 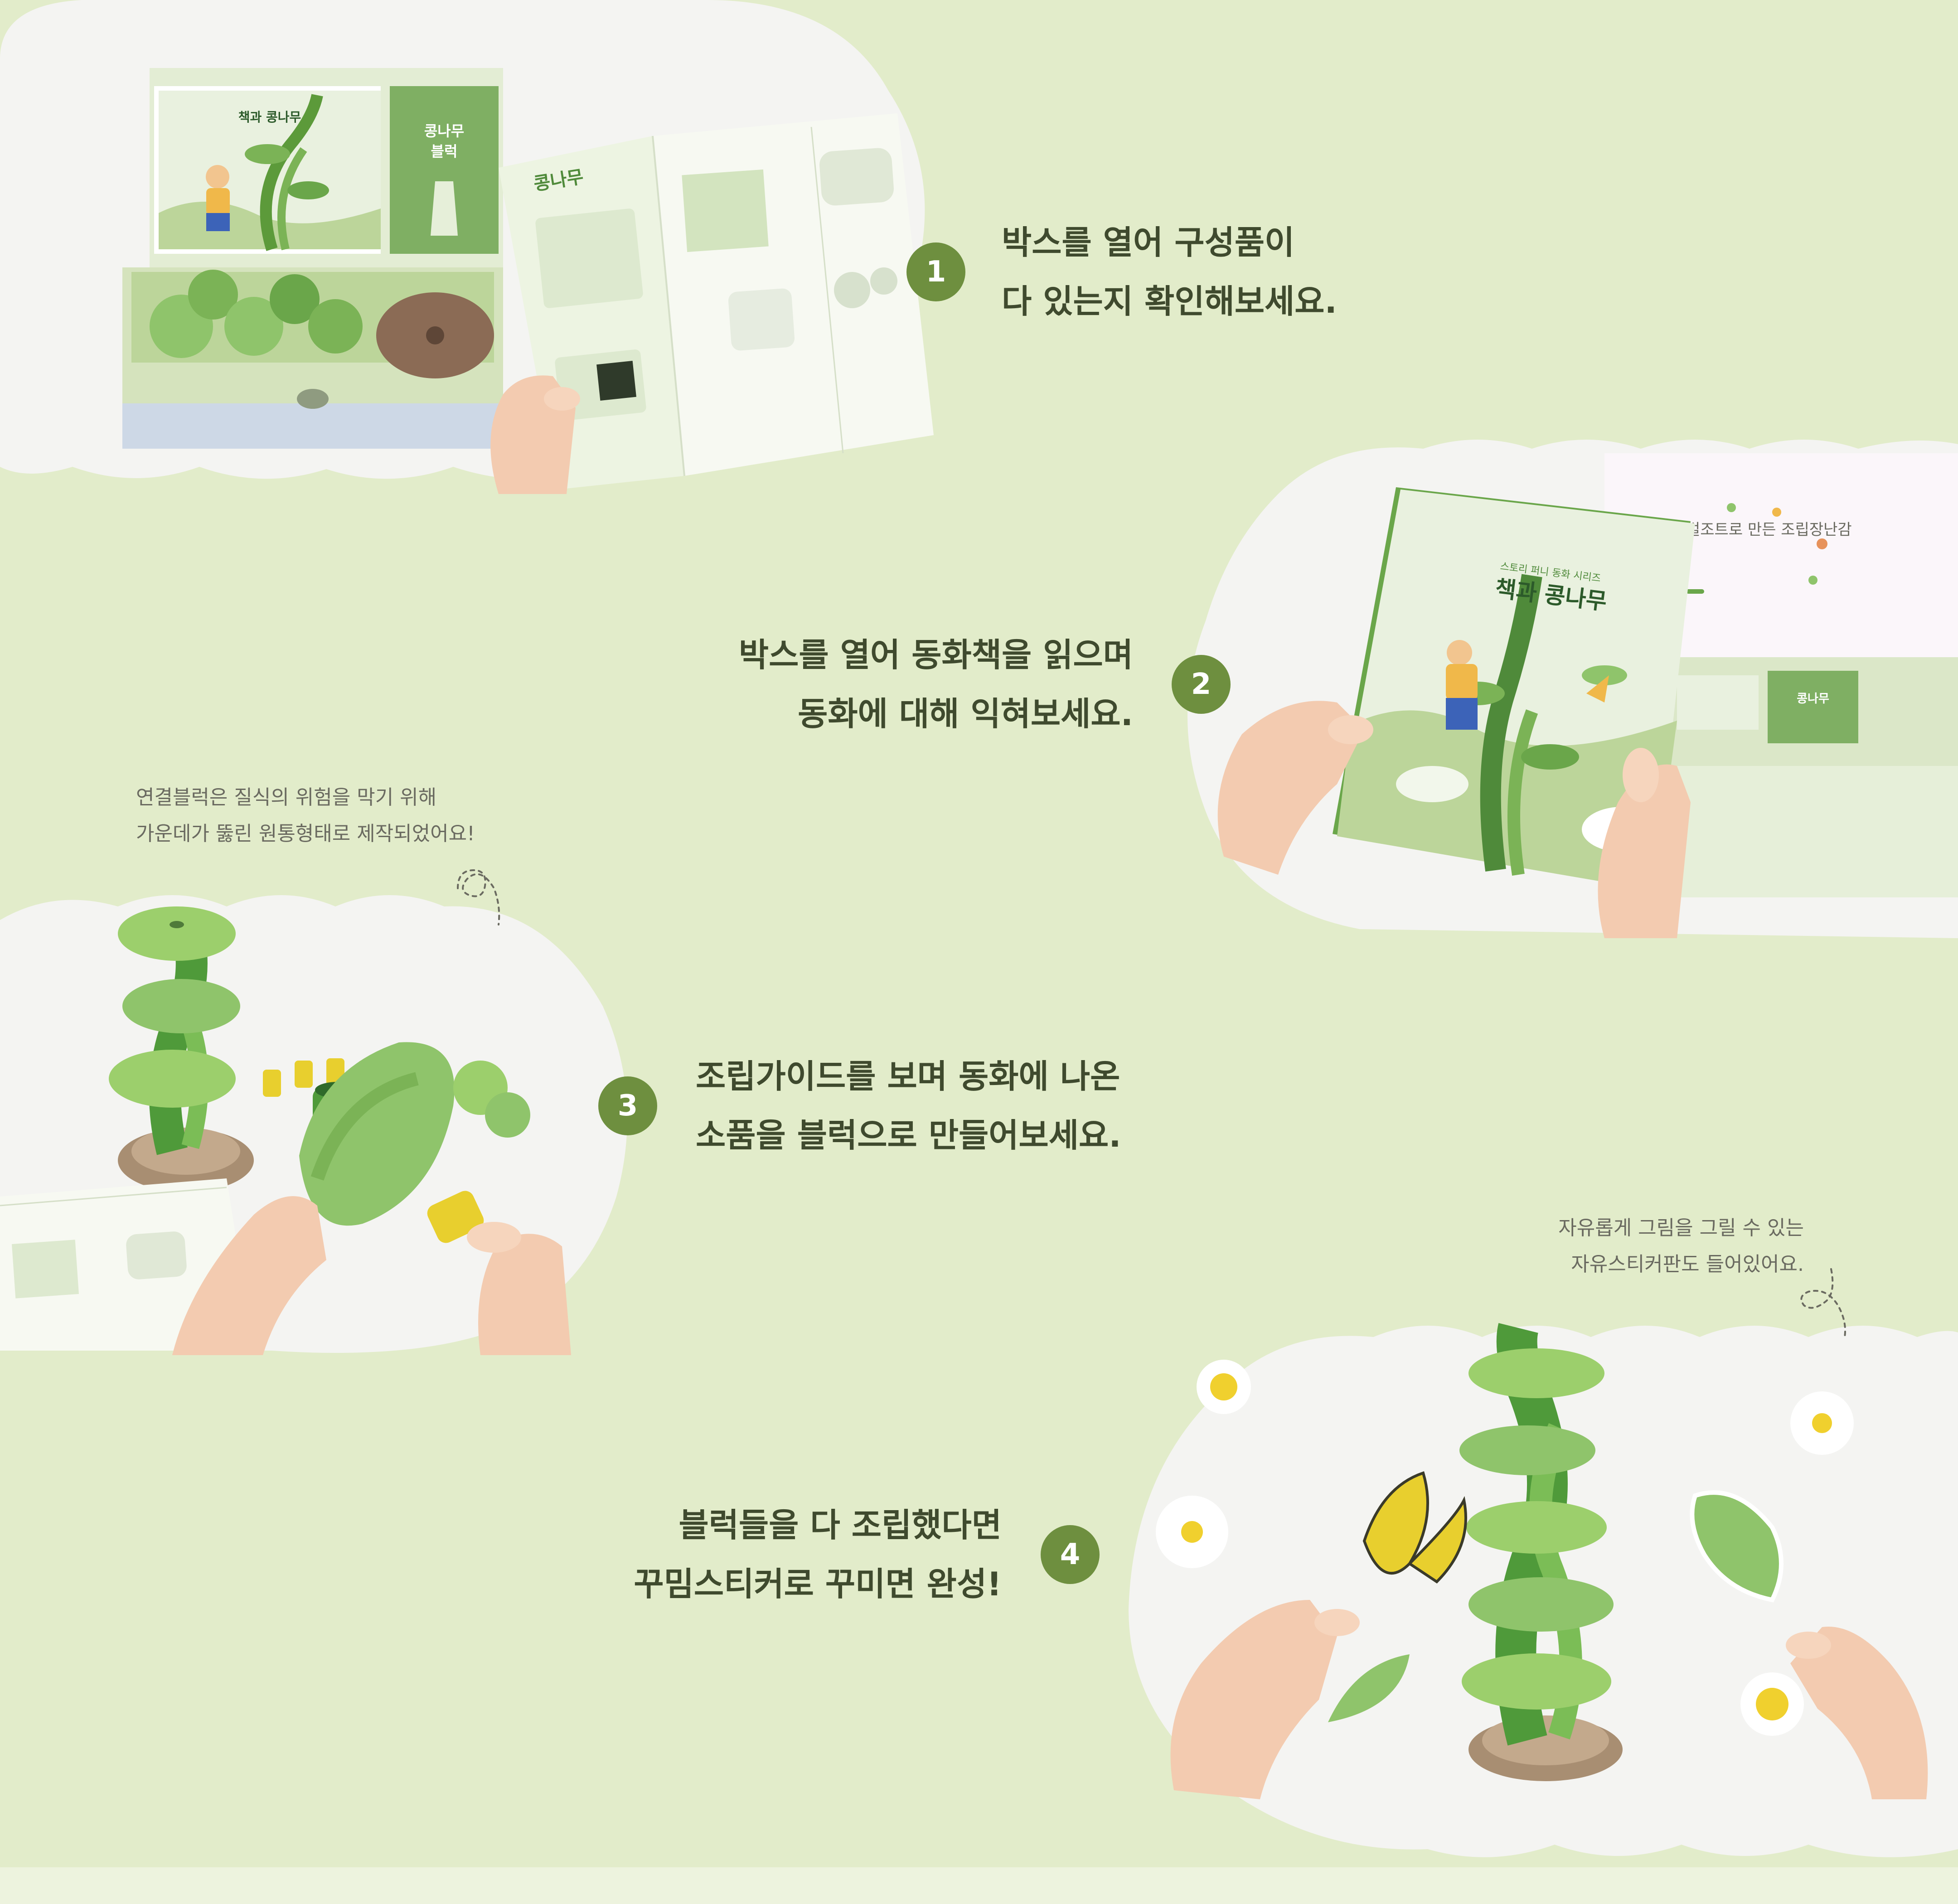 I want to click on note-1-line-1: 연결블럭은 질식의 위험을 막기 위해, so click(x=286, y=797).